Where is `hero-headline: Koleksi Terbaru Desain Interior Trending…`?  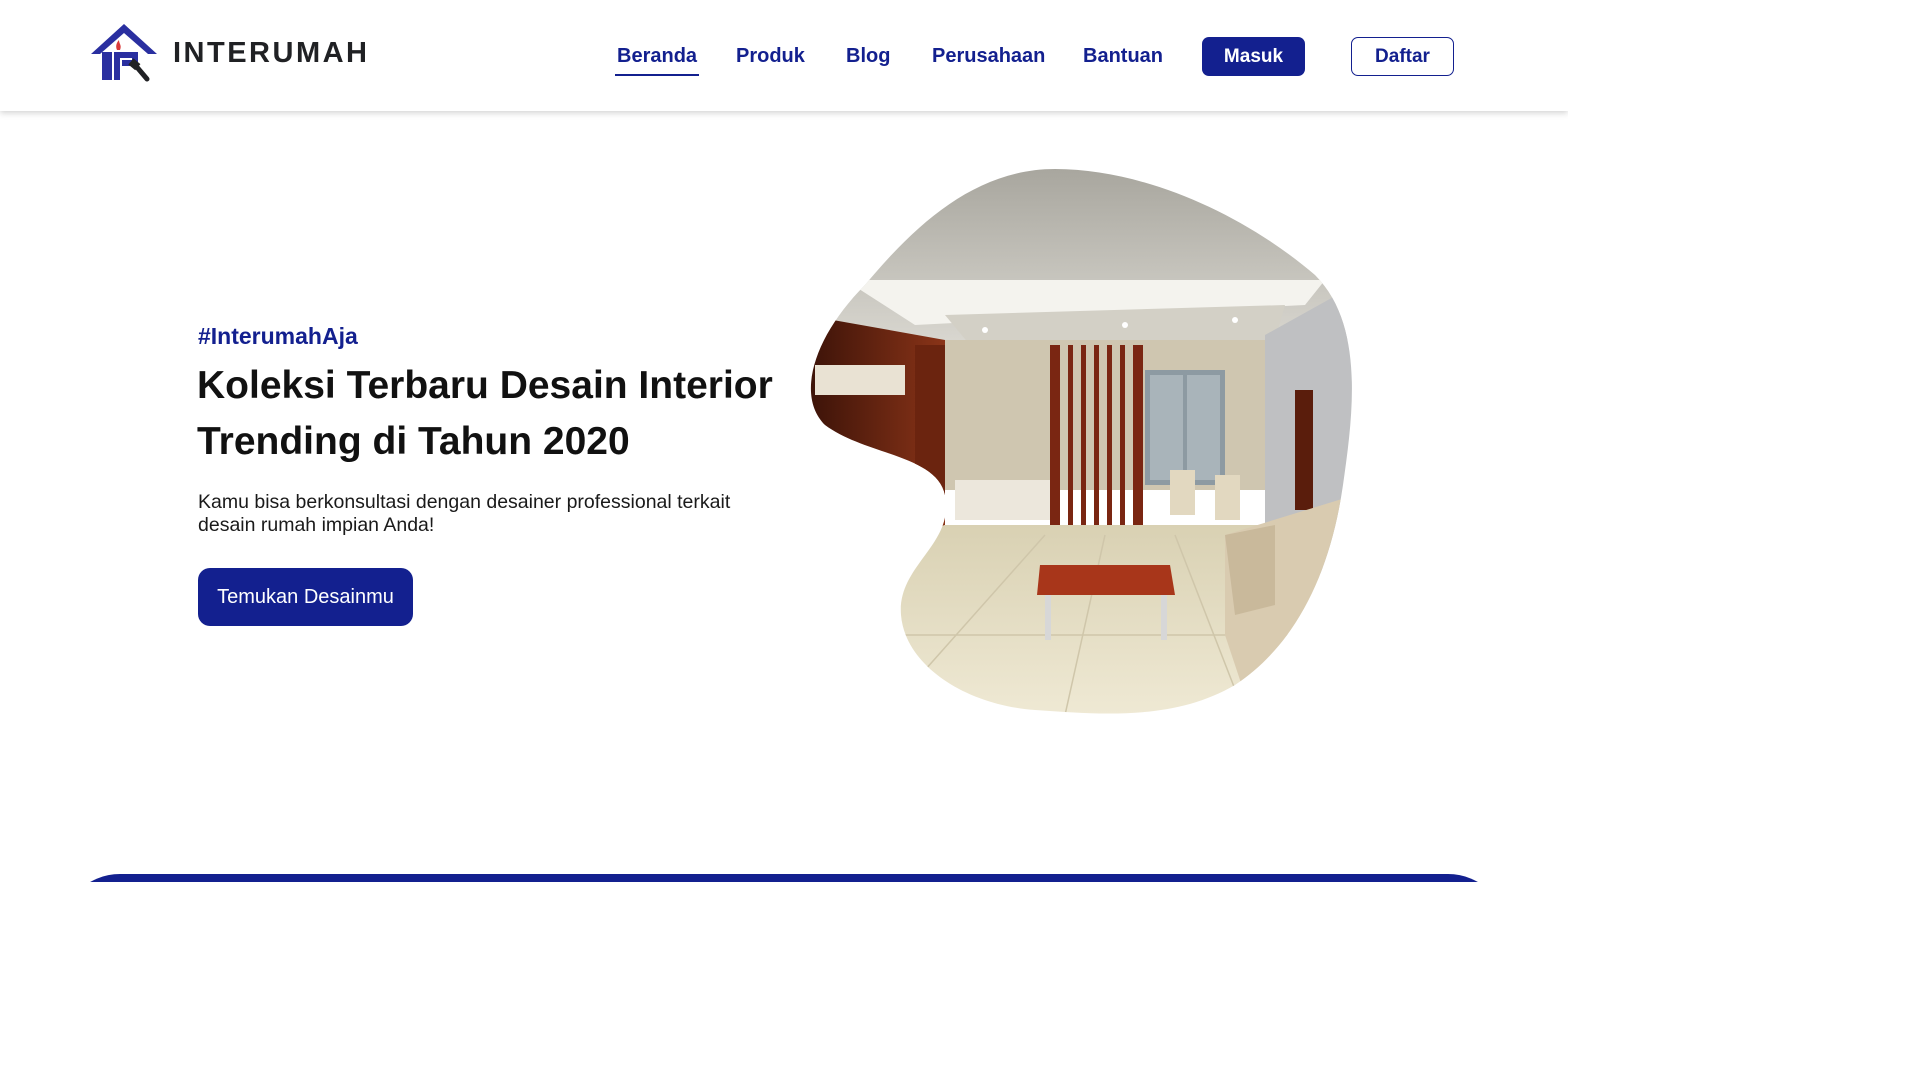
hero-headline: Koleksi Terbaru Desain Interior Trending… is located at coordinates (487, 414).